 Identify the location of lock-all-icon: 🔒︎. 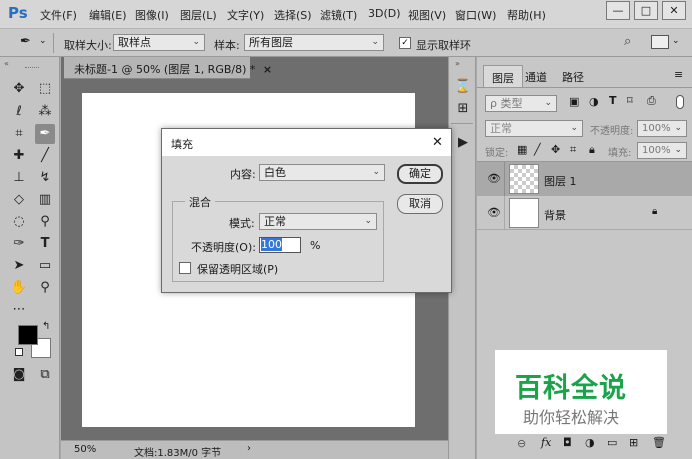
(592, 150).